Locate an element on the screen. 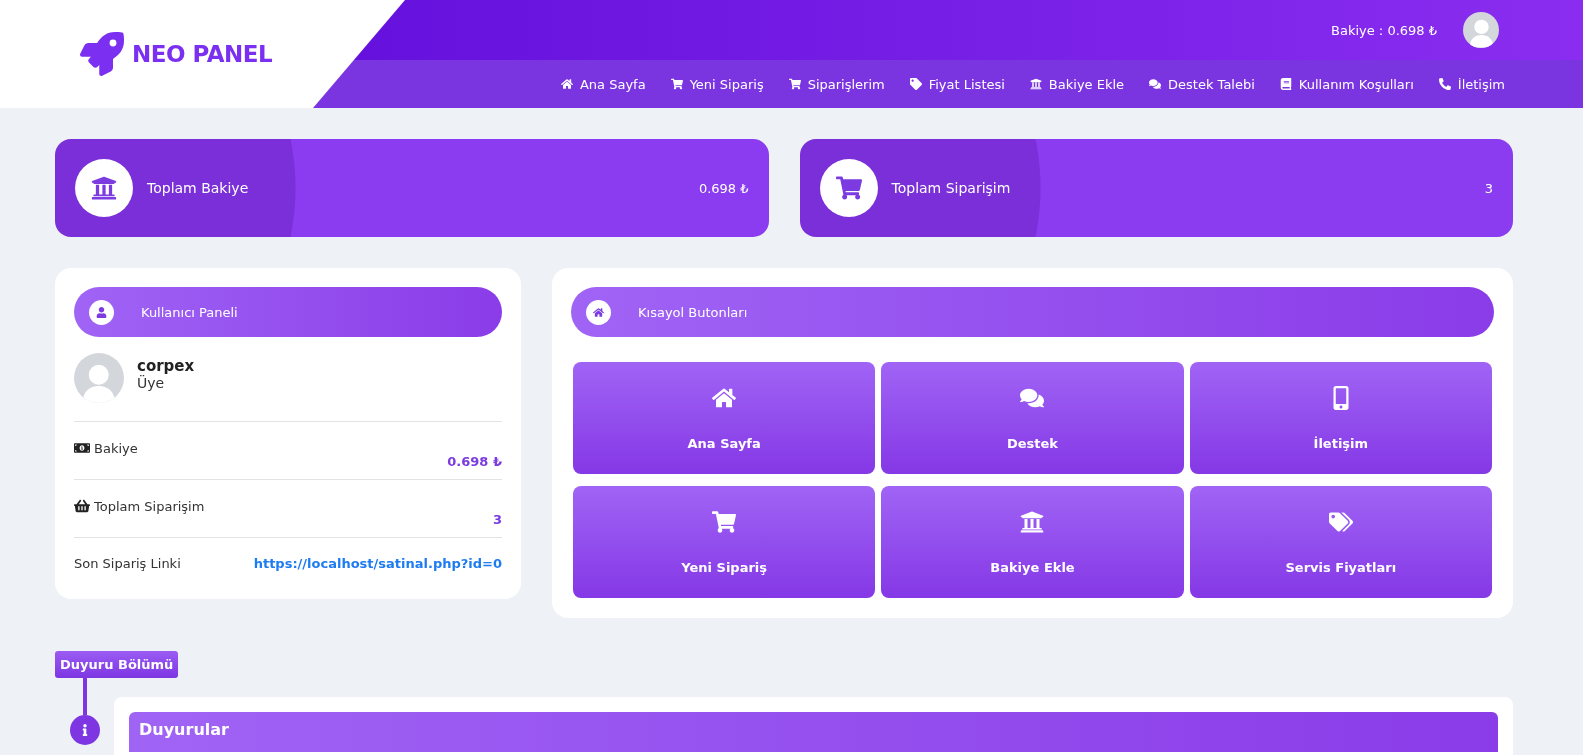 This screenshot has height=755, width=1583. info-label: Son Sipariş Linki is located at coordinates (127, 563).